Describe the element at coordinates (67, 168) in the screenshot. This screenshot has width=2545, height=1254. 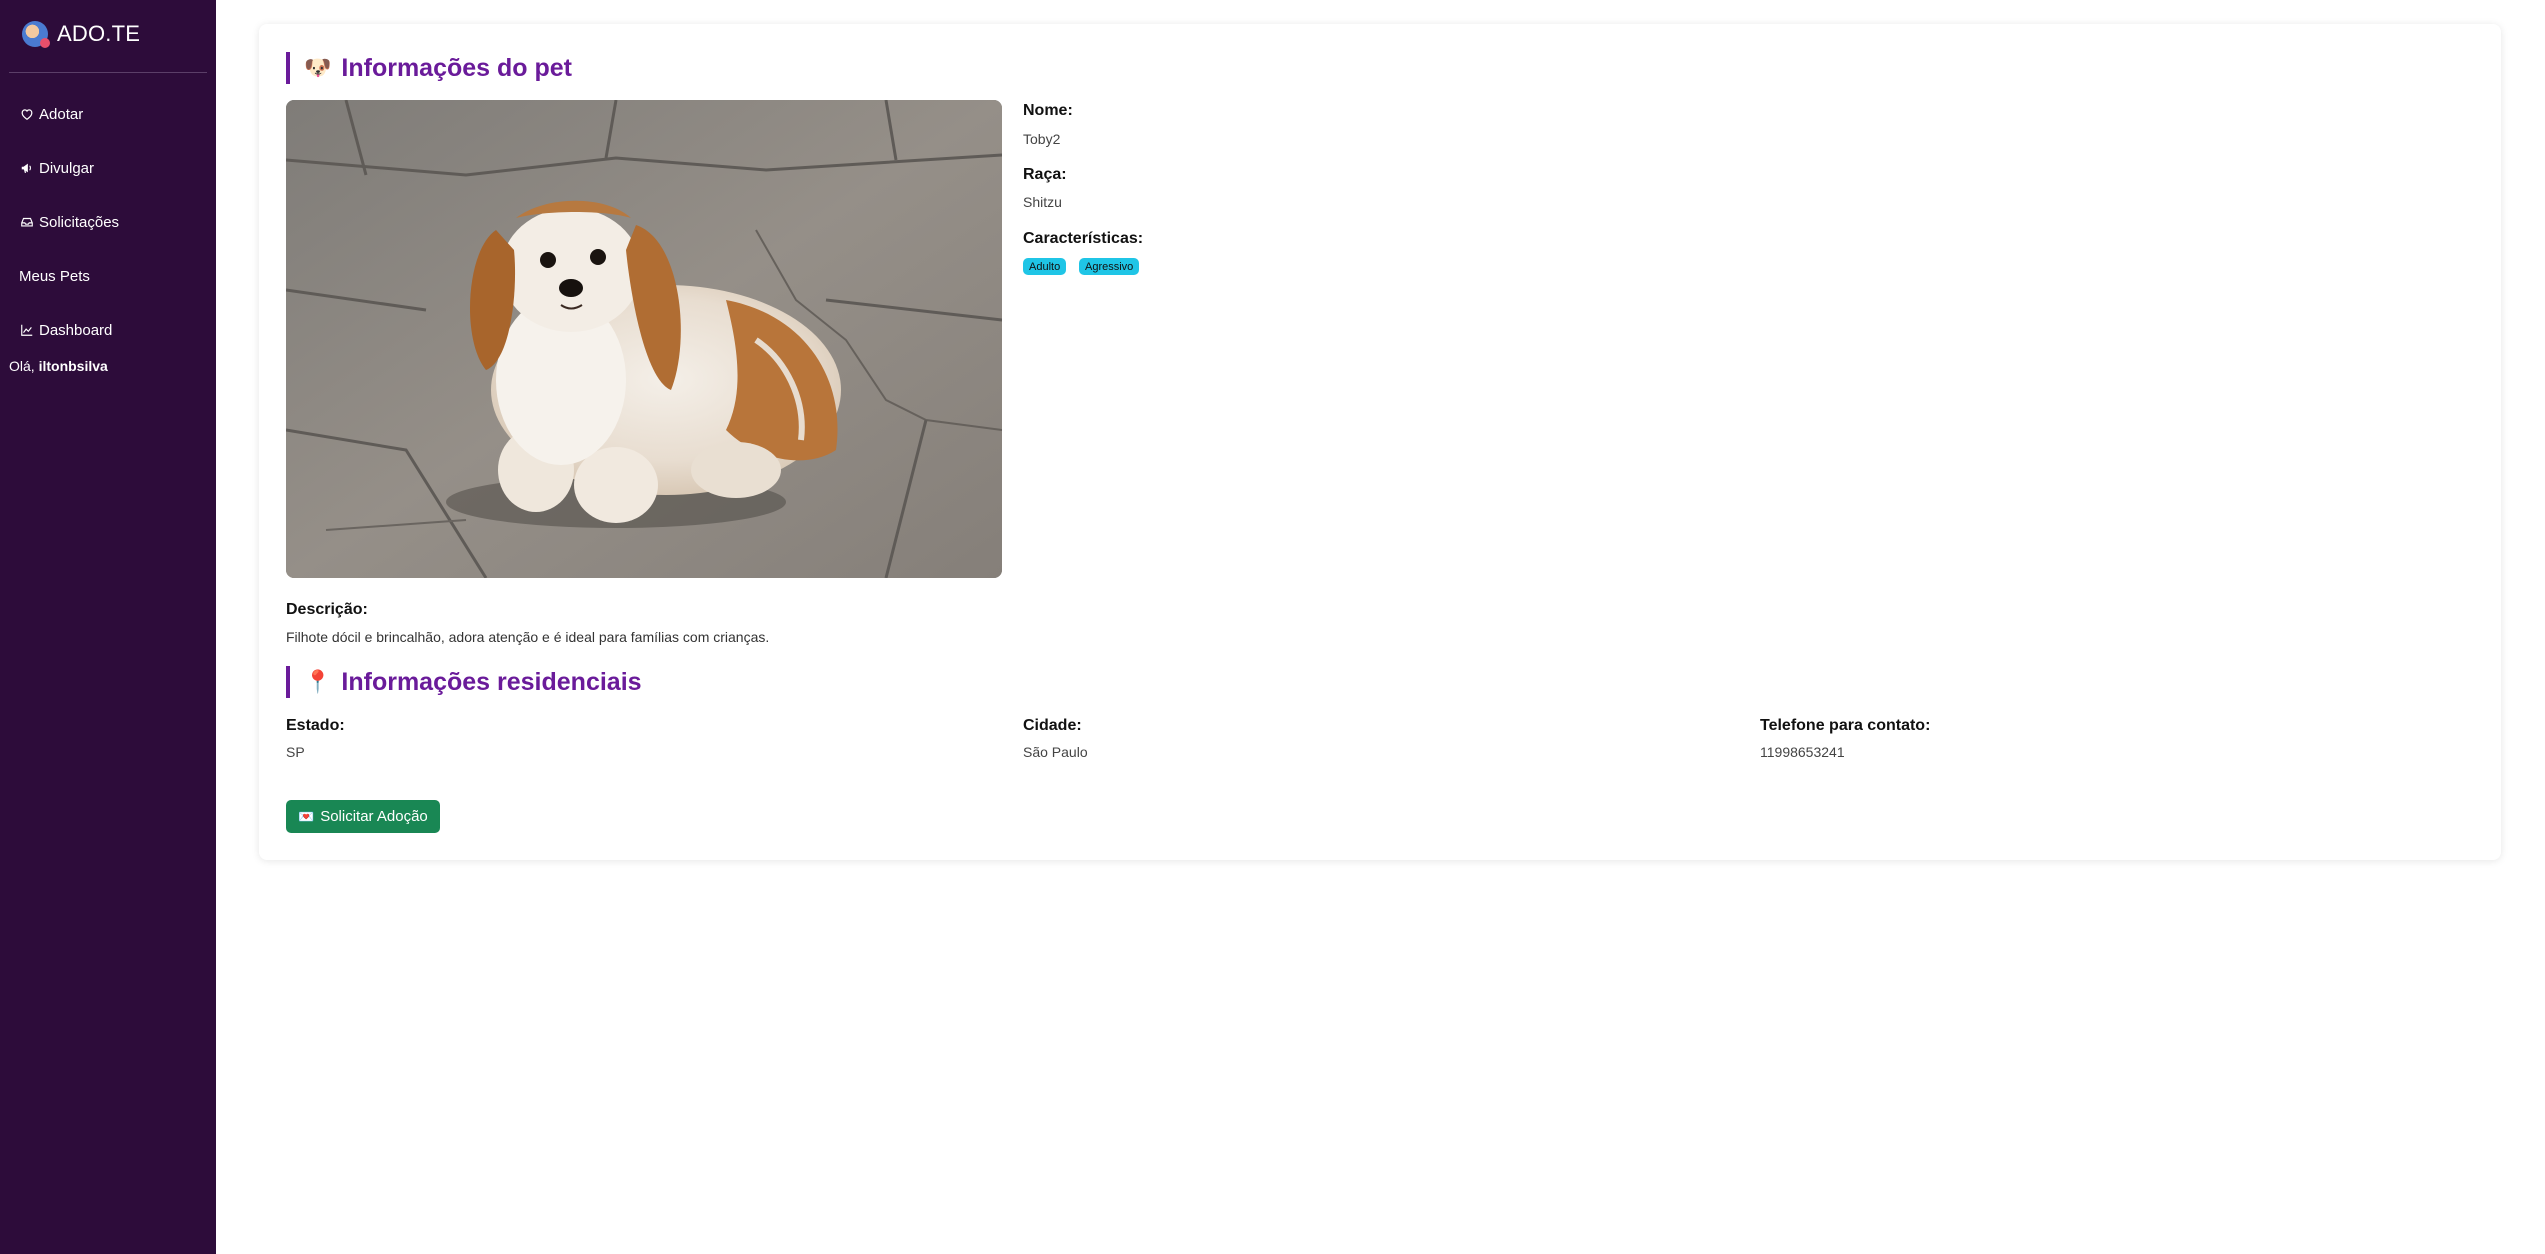
I see `sidebar-item-label: Divulgar` at that location.